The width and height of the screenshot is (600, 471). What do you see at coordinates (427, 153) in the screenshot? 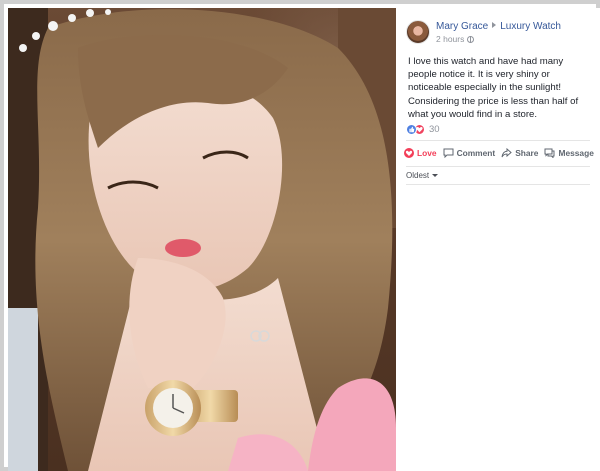
I see `love-label: Love` at bounding box center [427, 153].